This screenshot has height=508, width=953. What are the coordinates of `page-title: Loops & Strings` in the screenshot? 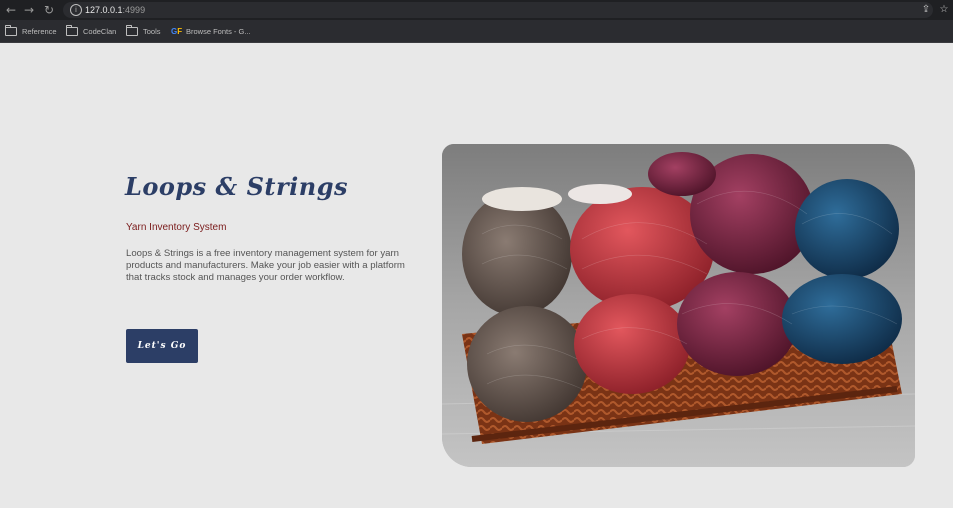 It's located at (236, 186).